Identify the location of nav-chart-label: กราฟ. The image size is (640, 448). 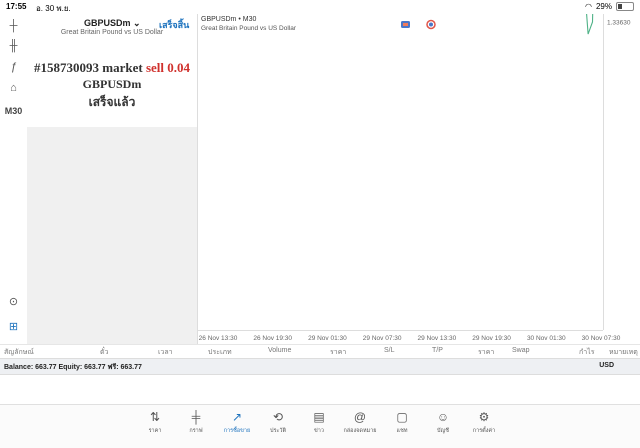
(196, 431).